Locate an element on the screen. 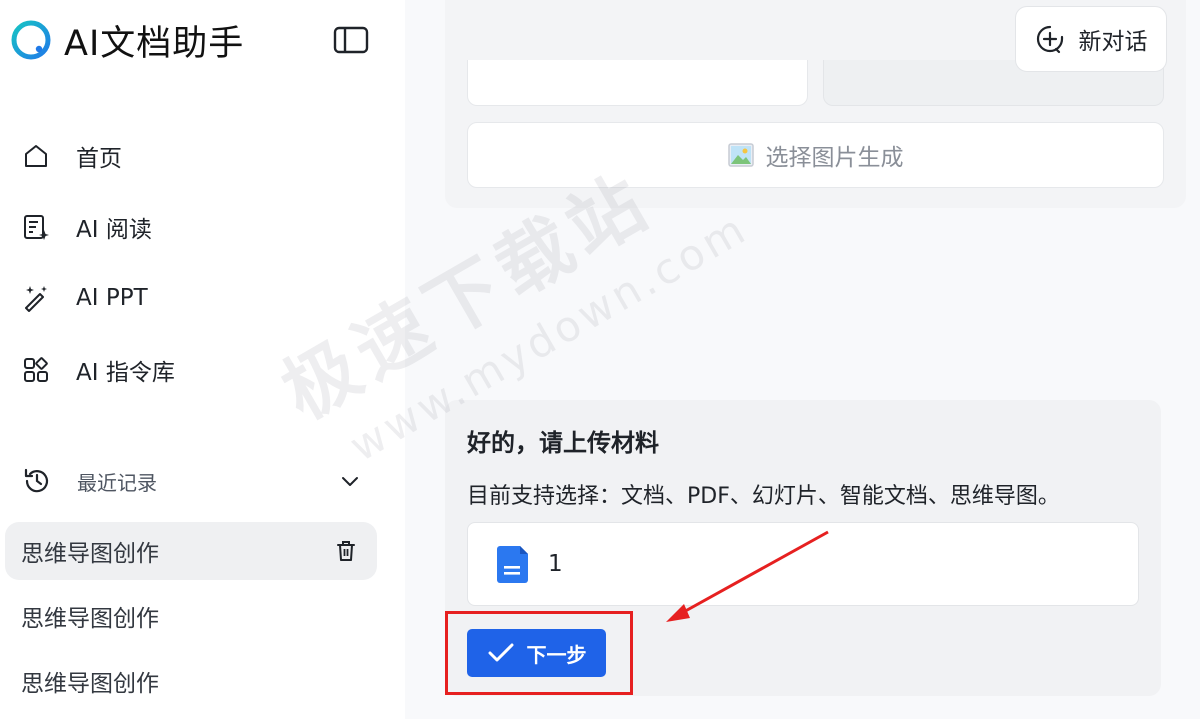 The image size is (1200, 719). reply-description: 目前支持选择：文档、PDF、幻灯片、智能文档、思维导图。 is located at coordinates (763, 496).